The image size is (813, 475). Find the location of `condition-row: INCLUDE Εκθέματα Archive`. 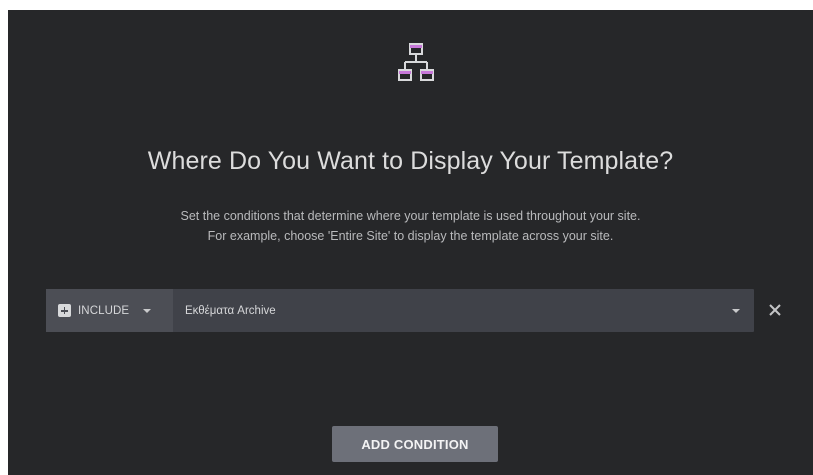

condition-row: INCLUDE Εκθέματα Archive is located at coordinates (400, 310).